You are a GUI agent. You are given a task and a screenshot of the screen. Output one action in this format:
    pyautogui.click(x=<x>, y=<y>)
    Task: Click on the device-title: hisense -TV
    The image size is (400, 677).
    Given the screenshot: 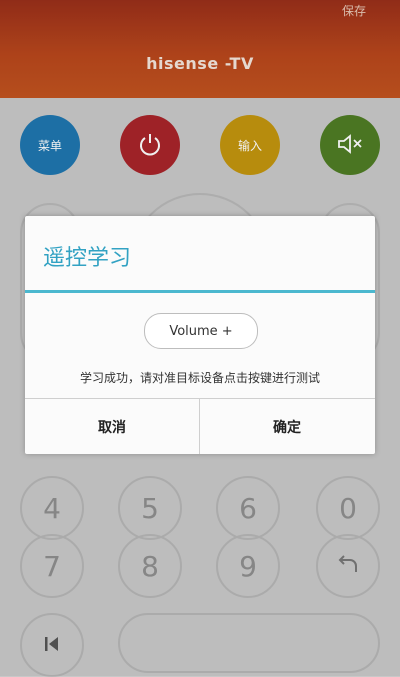 What is the action you would take?
    pyautogui.click(x=200, y=63)
    